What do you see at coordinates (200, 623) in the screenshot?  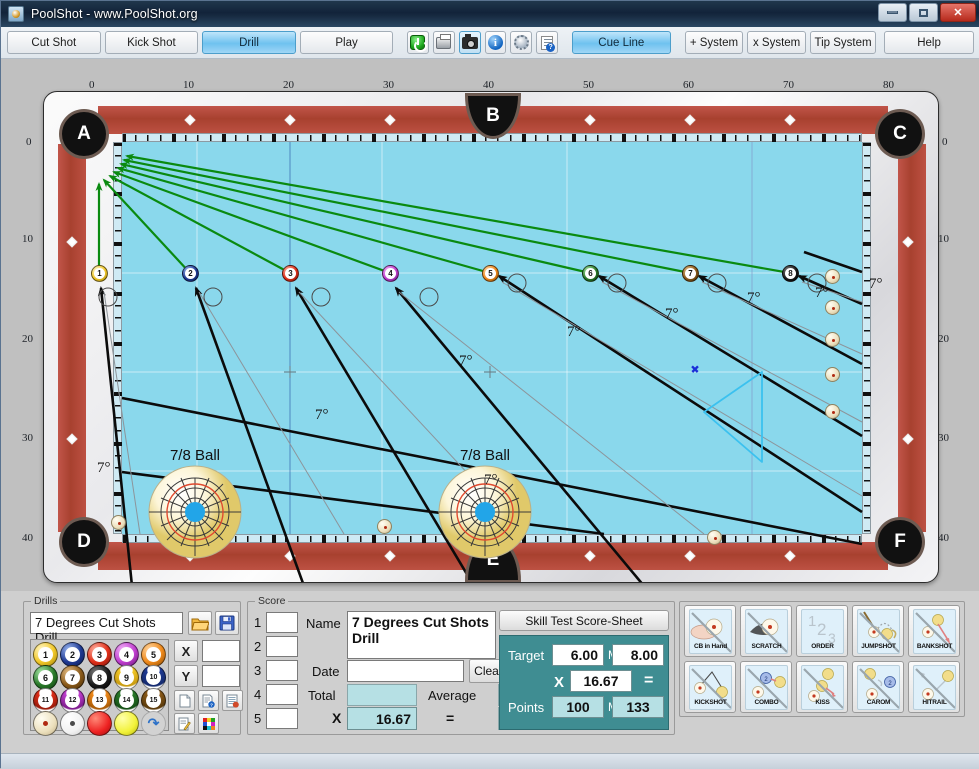 I see `open-folder-icon` at bounding box center [200, 623].